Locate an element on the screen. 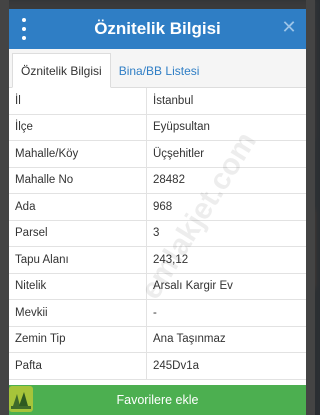 The width and height of the screenshot is (320, 415). dialog-header: Öznitelik Bilgisi ✕ is located at coordinates (157, 29).